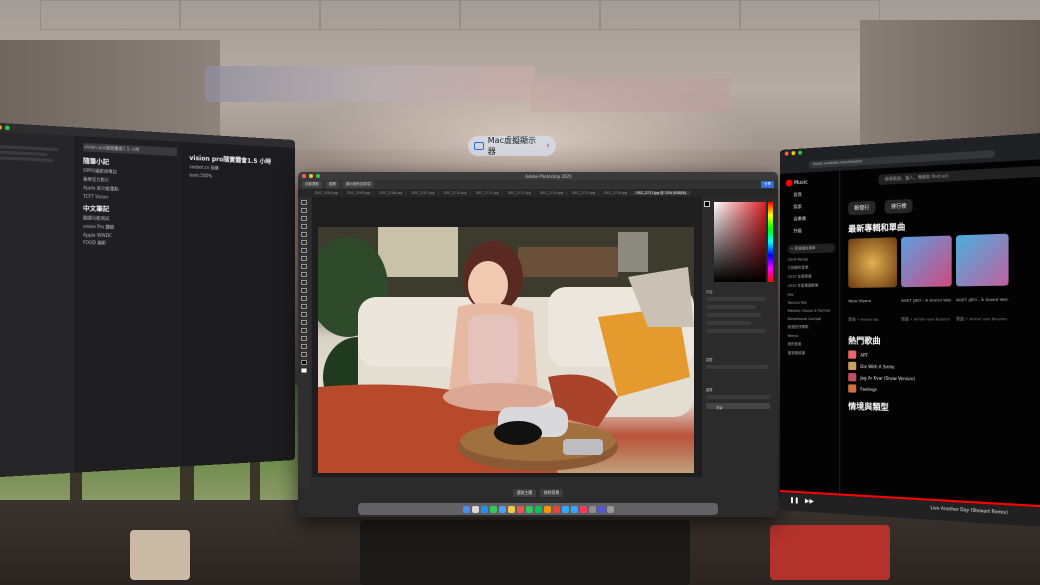 The image size is (1040, 585). Describe the element at coordinates (812, 302) in the screenshot. I see `playlist-item: Techno Mix` at that location.